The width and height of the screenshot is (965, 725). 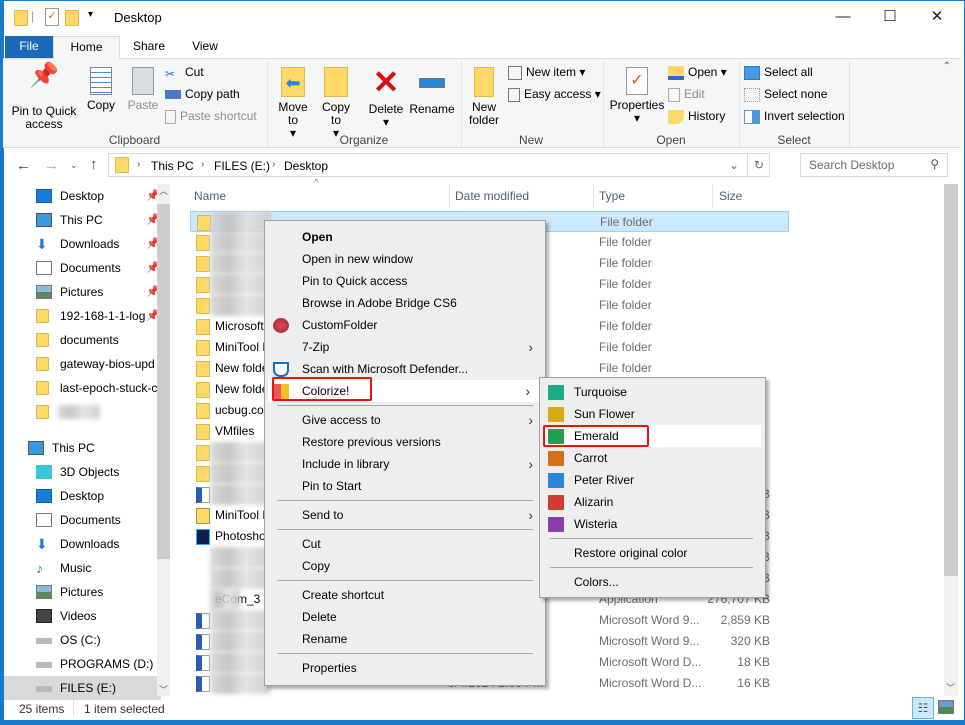 What do you see at coordinates (82, 664) in the screenshot?
I see `nav-item: PROGRAMS (D:)` at bounding box center [82, 664].